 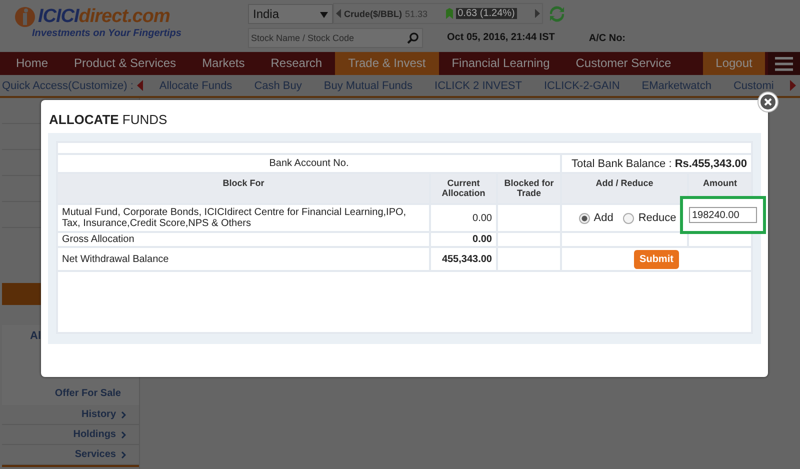 I want to click on table-cell-text: Mutual Fund, Corporate Bonds, ICICIdirect Centre for Financial Learning,IPO, Tax, Insurance,Credit Score,NPS & Others, so click(x=235, y=218).